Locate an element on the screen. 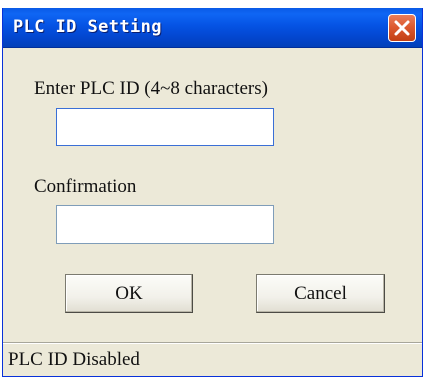 The image size is (425, 378). background-strip is located at coordinates (212, 4).